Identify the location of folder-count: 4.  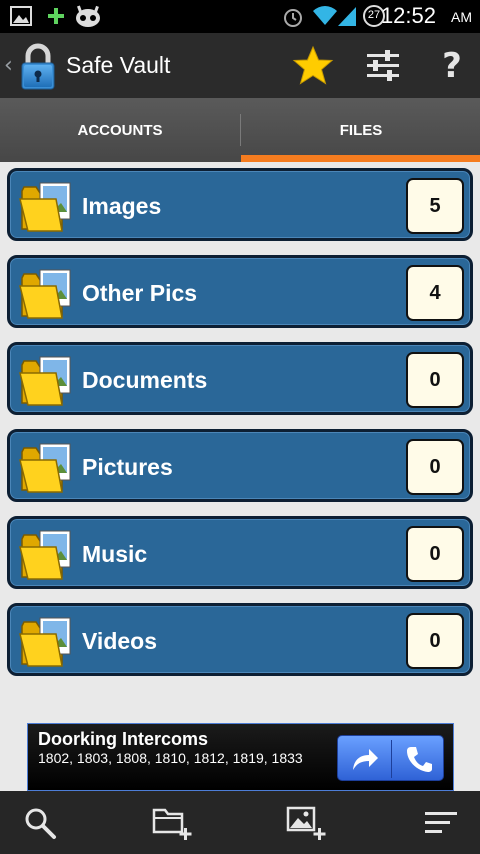
(435, 293).